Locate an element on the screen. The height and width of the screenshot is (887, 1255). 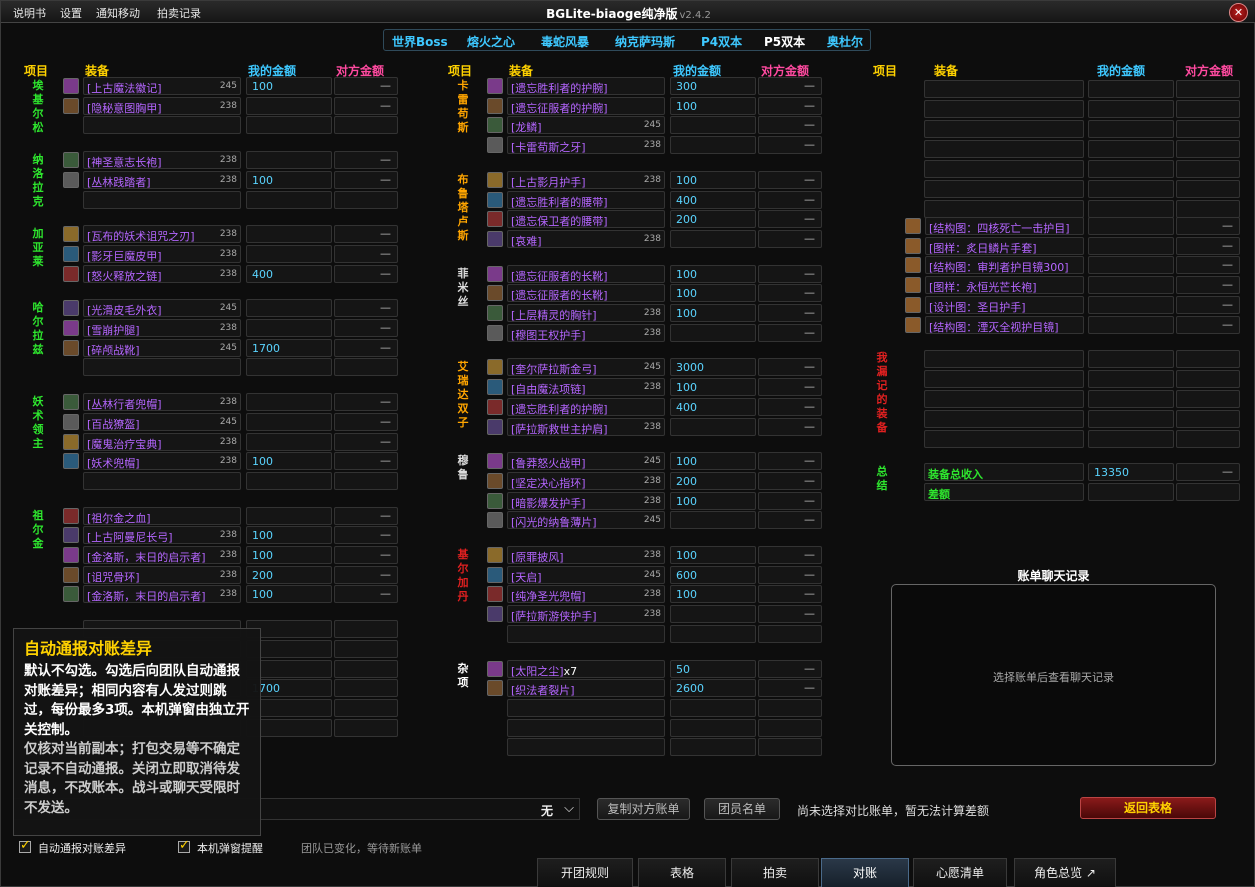
item-name-field: [奎尔萨拉斯金弓] 245 is located at coordinates (586, 367).